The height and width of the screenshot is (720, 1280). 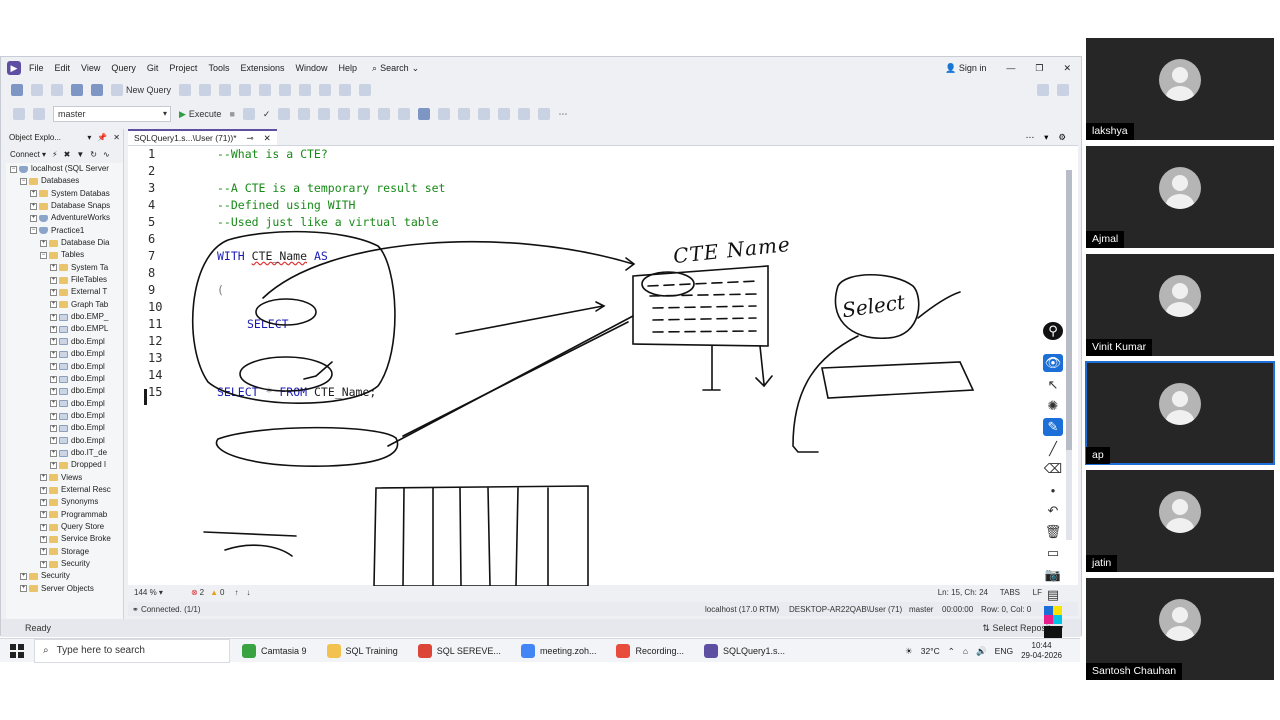 I want to click on collapse-icon: −, so click(x=43, y=256).